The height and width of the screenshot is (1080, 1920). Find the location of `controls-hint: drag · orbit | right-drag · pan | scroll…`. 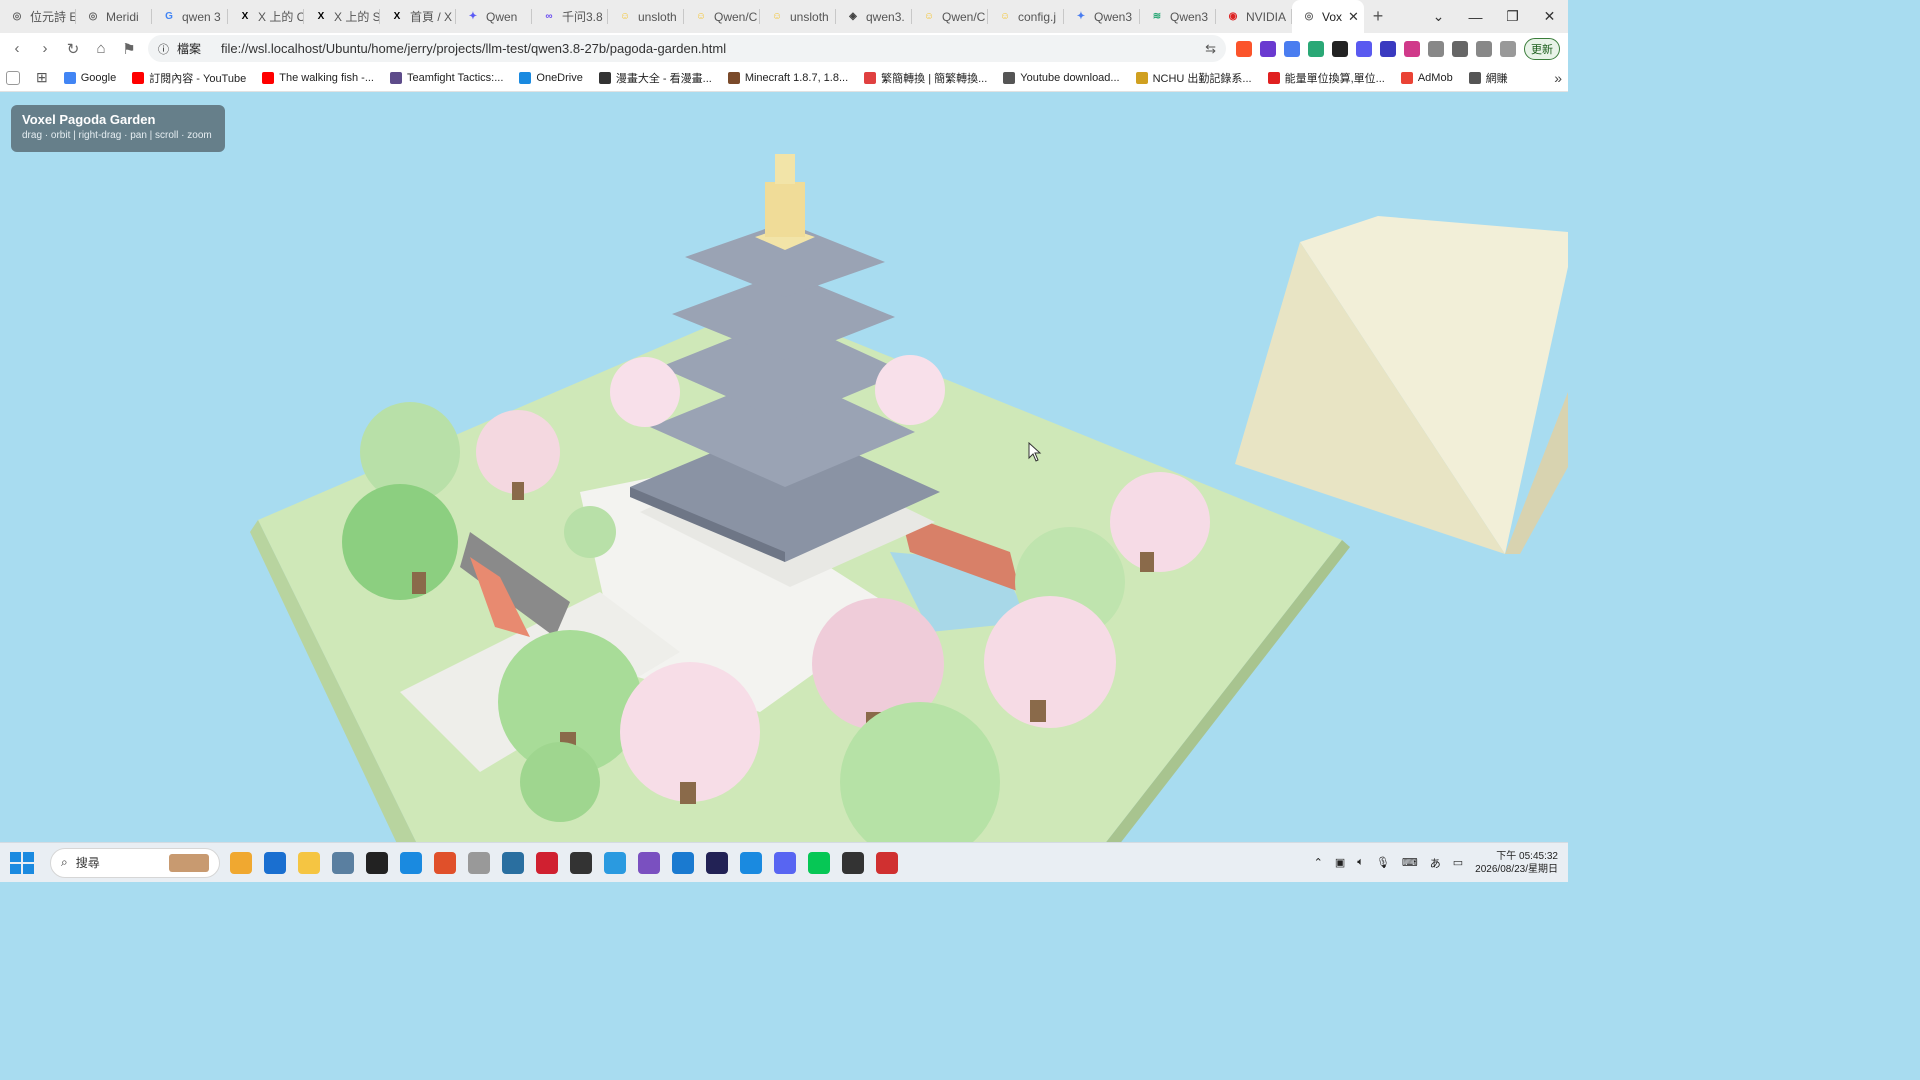

controls-hint: drag · orbit | right-drag · pan | scroll… is located at coordinates (117, 135).